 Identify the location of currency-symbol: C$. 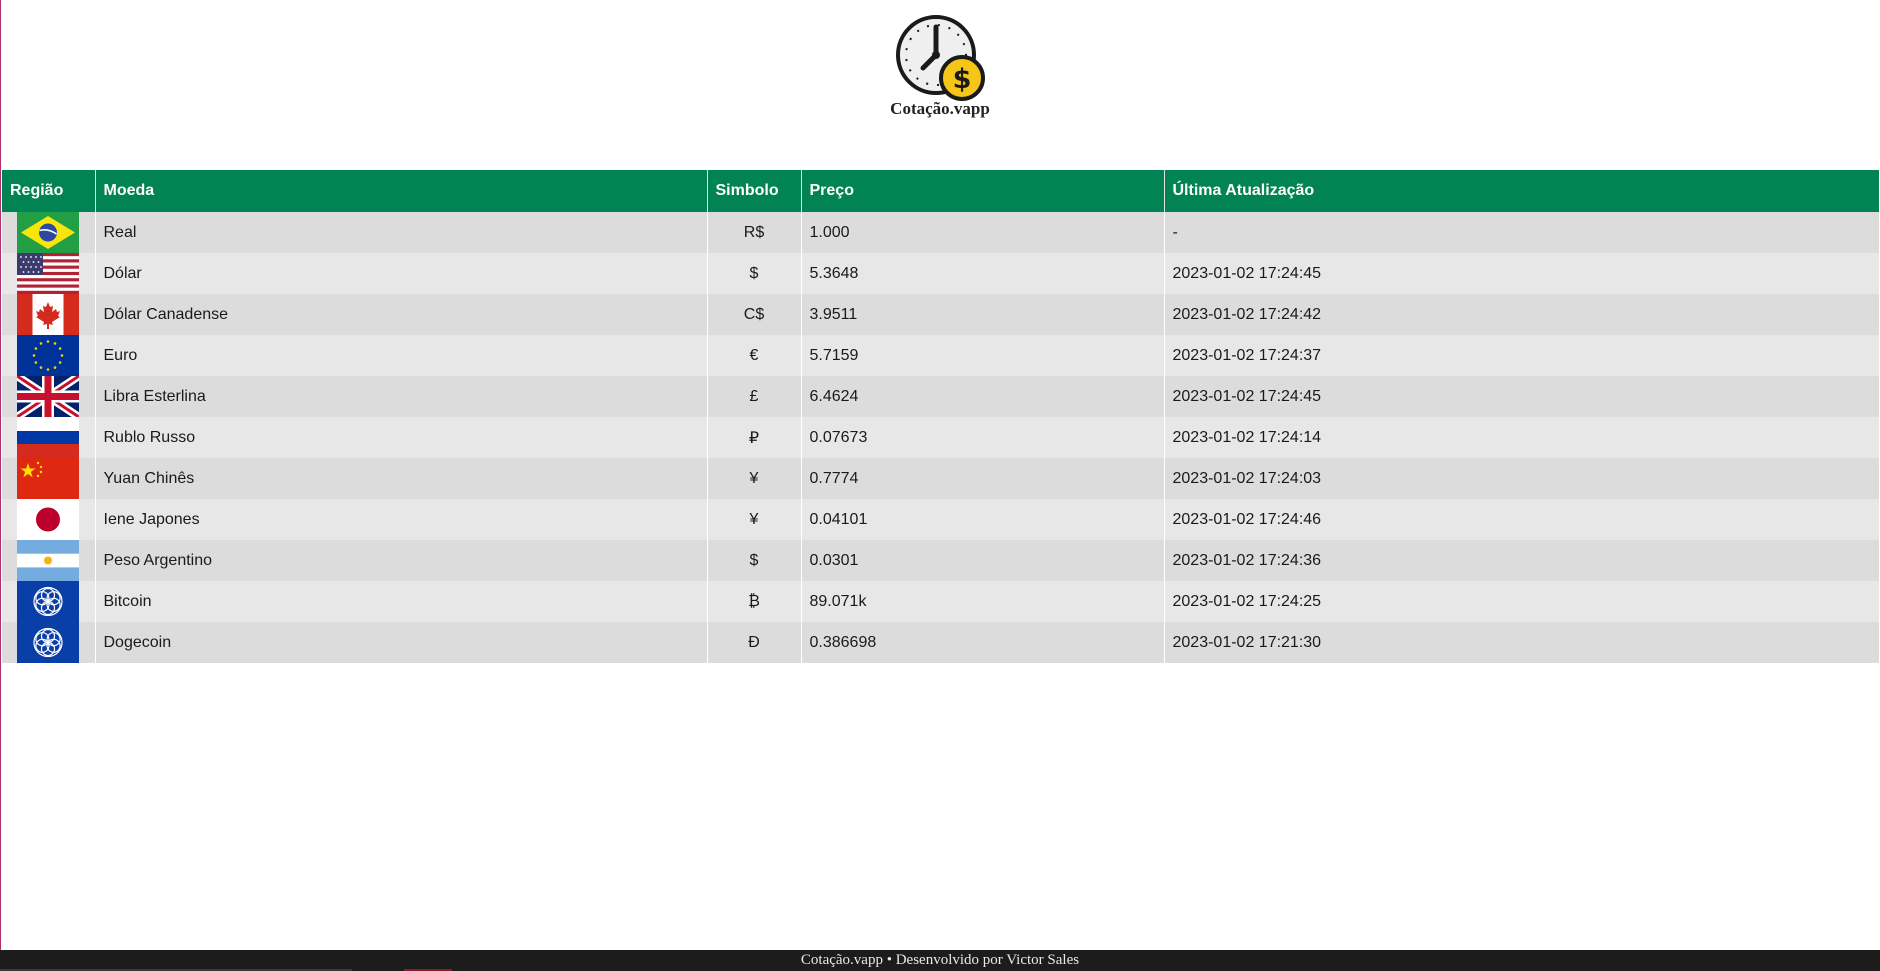
(754, 314).